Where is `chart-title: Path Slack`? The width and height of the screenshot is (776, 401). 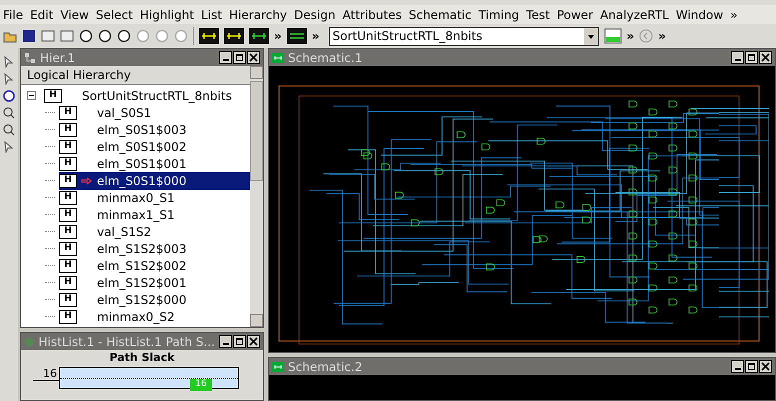
chart-title: Path Slack is located at coordinates (142, 358).